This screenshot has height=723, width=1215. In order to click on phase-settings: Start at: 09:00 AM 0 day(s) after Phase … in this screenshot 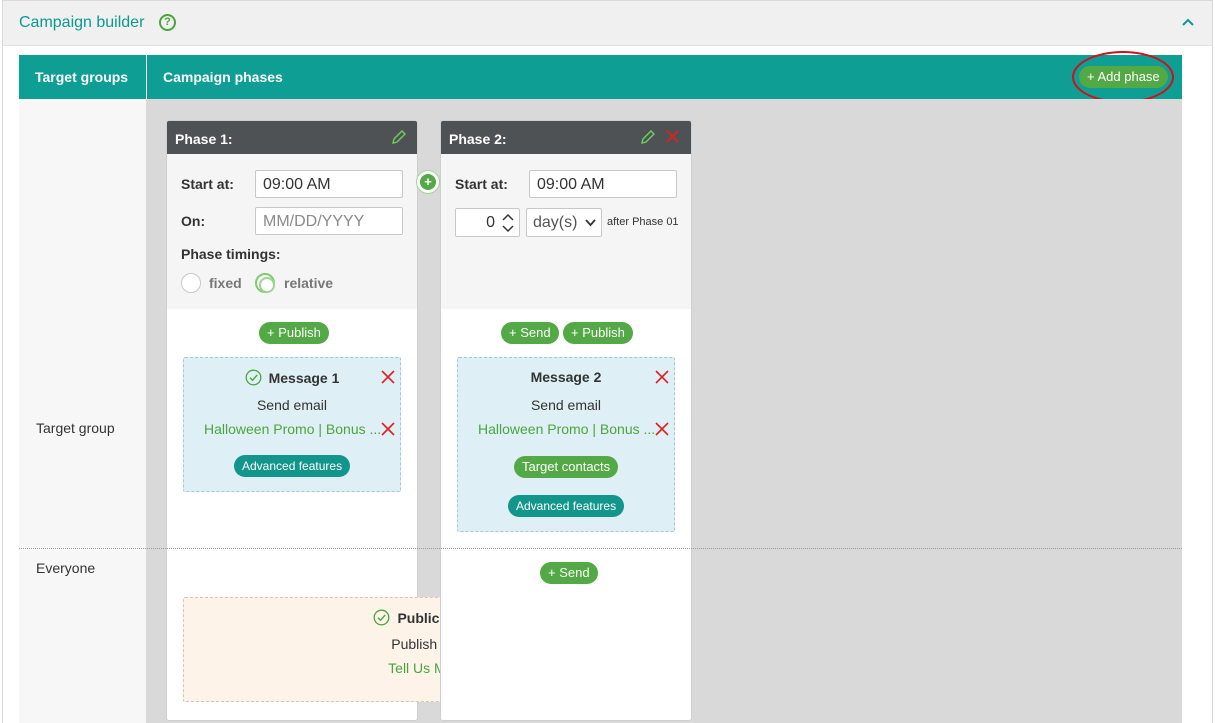, I will do `click(566, 231)`.